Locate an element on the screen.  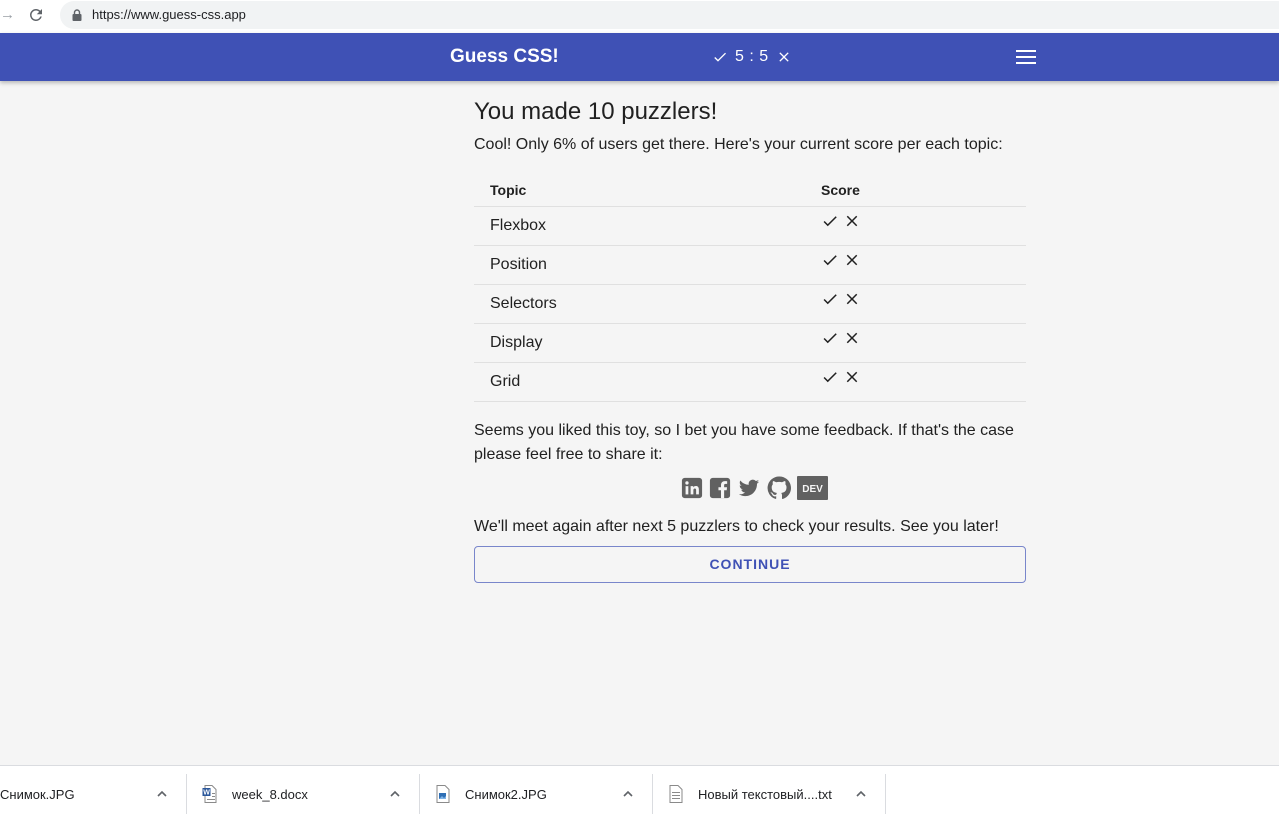
page-title: You made 10 puzzlers! is located at coordinates (596, 111).